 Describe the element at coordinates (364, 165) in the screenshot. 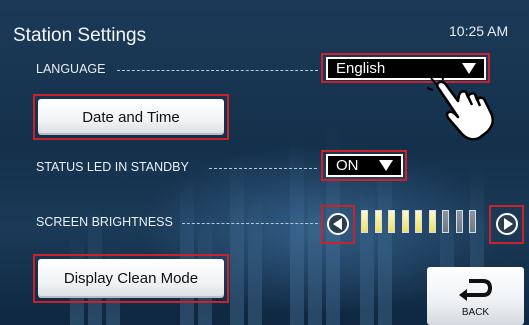

I see `status-led-dropdown: ON` at that location.